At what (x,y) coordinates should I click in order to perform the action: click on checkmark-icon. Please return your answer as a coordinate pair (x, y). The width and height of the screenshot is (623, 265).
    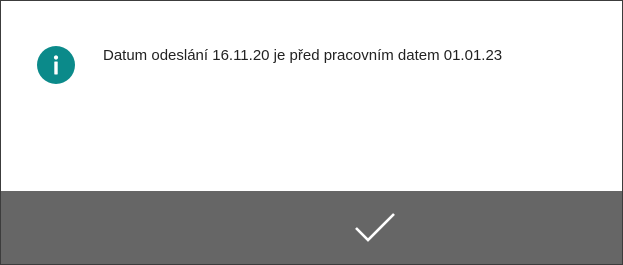
    Looking at the image, I should click on (375, 227).